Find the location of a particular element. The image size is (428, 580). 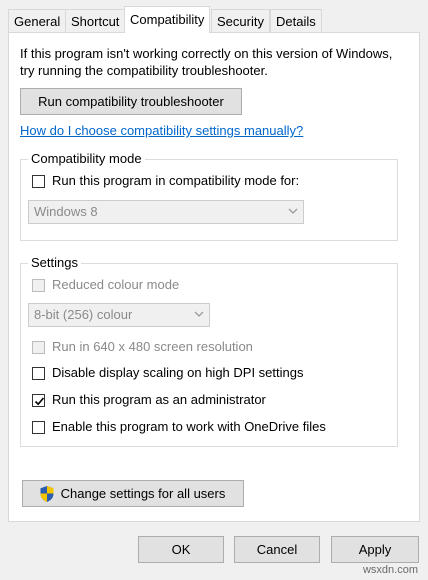

colour-depth-select: 8-bit (256) colour is located at coordinates (119, 315).